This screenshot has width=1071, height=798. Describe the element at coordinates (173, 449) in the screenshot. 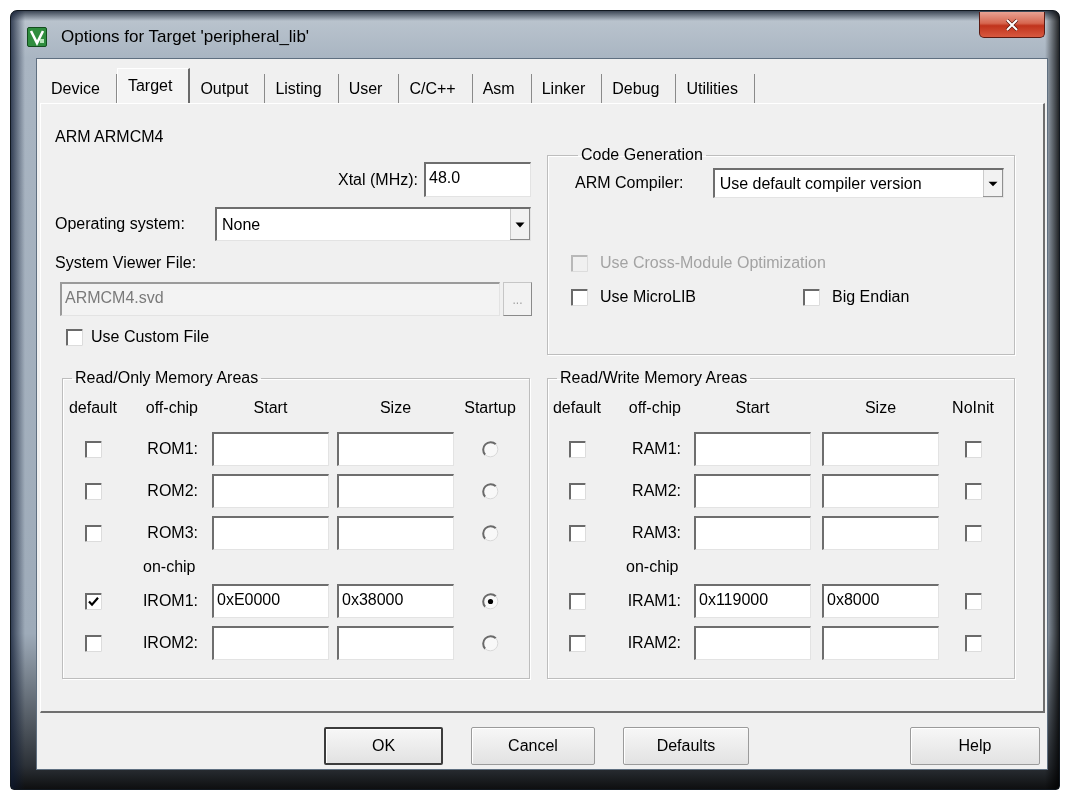

I see `area-label: ROM1:` at that location.